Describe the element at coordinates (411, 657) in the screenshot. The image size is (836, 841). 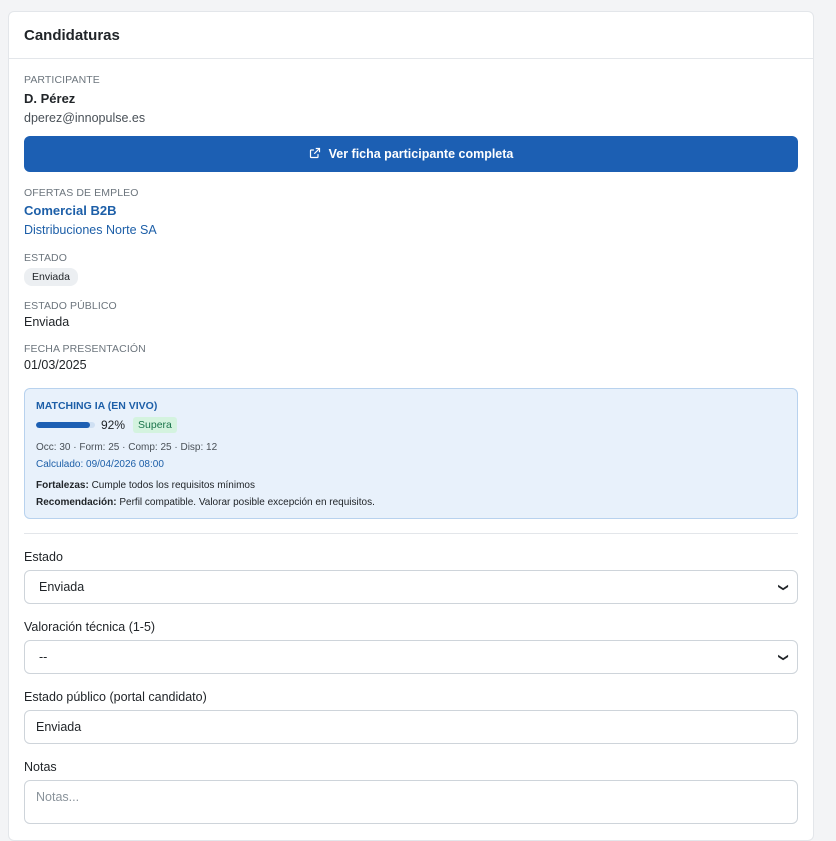
I see `valoracion-select: -- ❯` at that location.